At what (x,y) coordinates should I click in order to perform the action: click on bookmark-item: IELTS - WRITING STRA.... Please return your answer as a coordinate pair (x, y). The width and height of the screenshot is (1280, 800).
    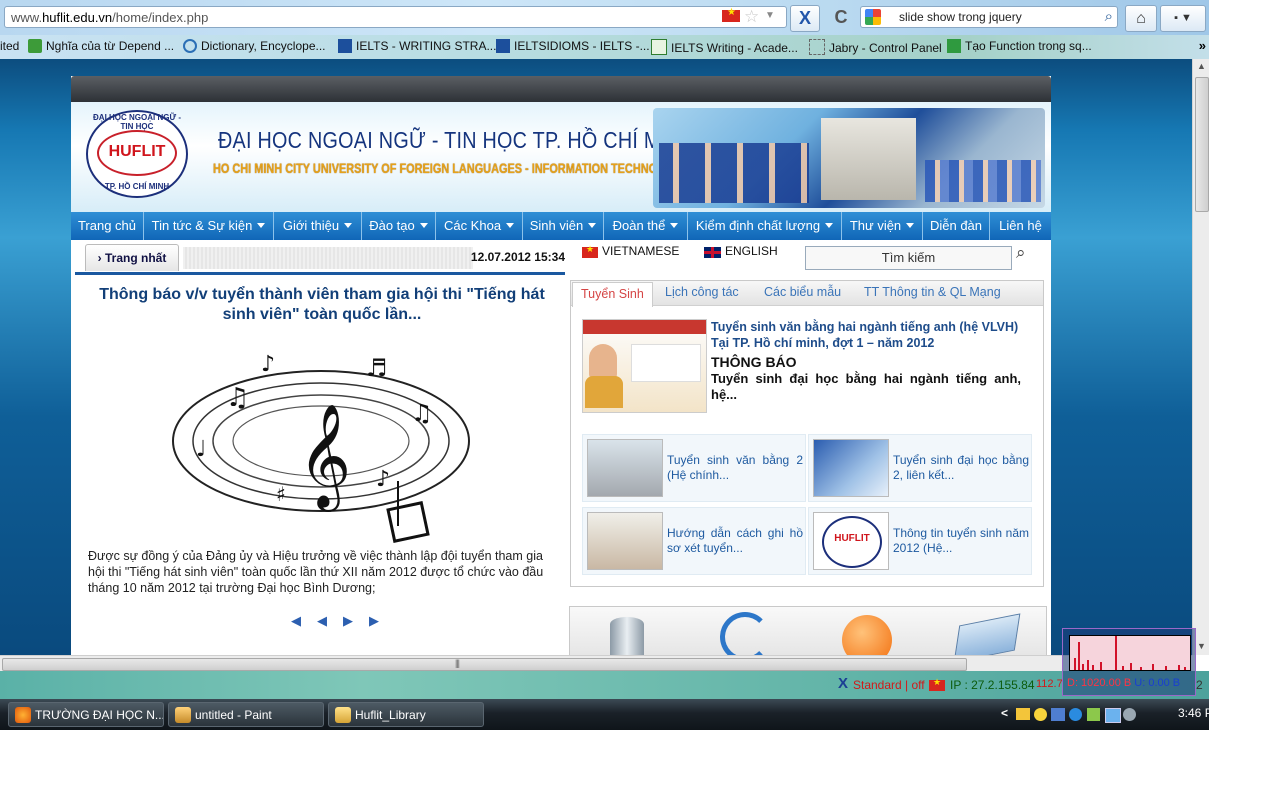
    Looking at the image, I should click on (417, 46).